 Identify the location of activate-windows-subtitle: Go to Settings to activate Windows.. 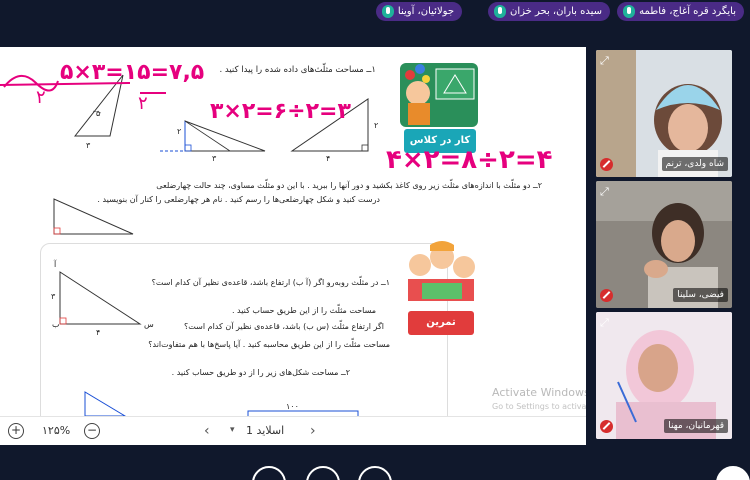
(539, 406).